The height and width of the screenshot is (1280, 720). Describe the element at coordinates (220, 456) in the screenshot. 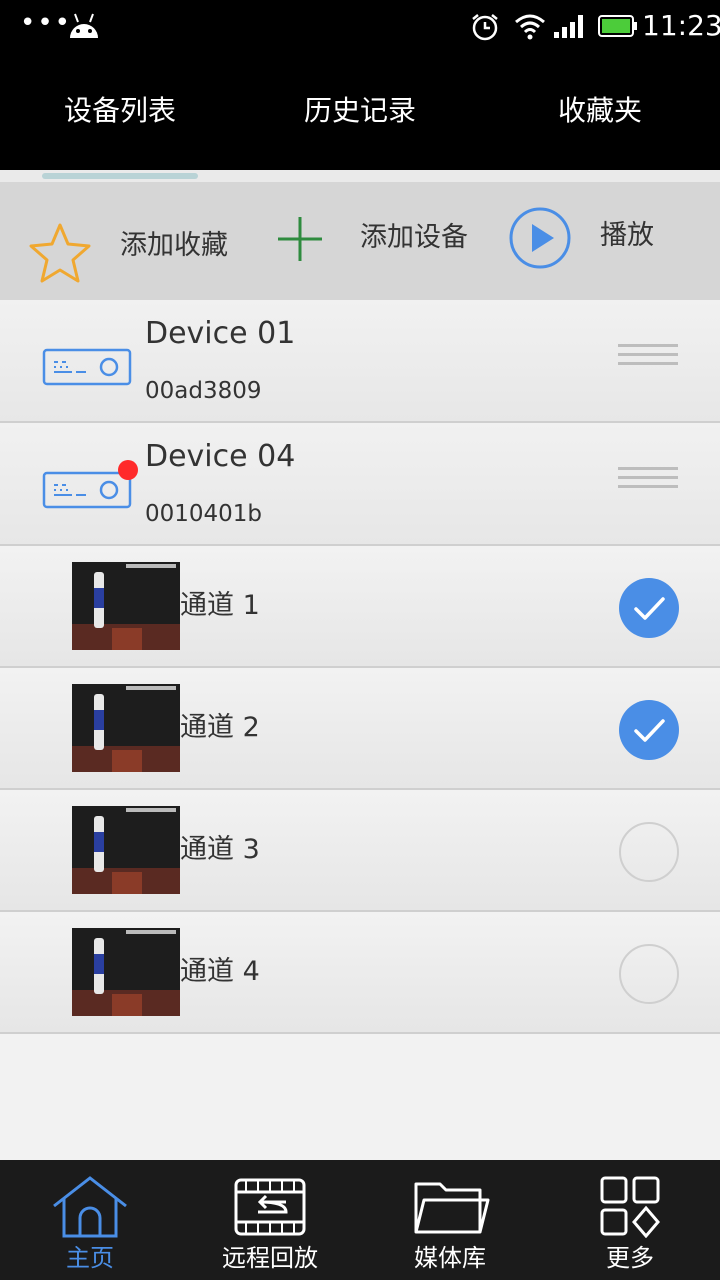

I see `device-name: Device 04` at that location.